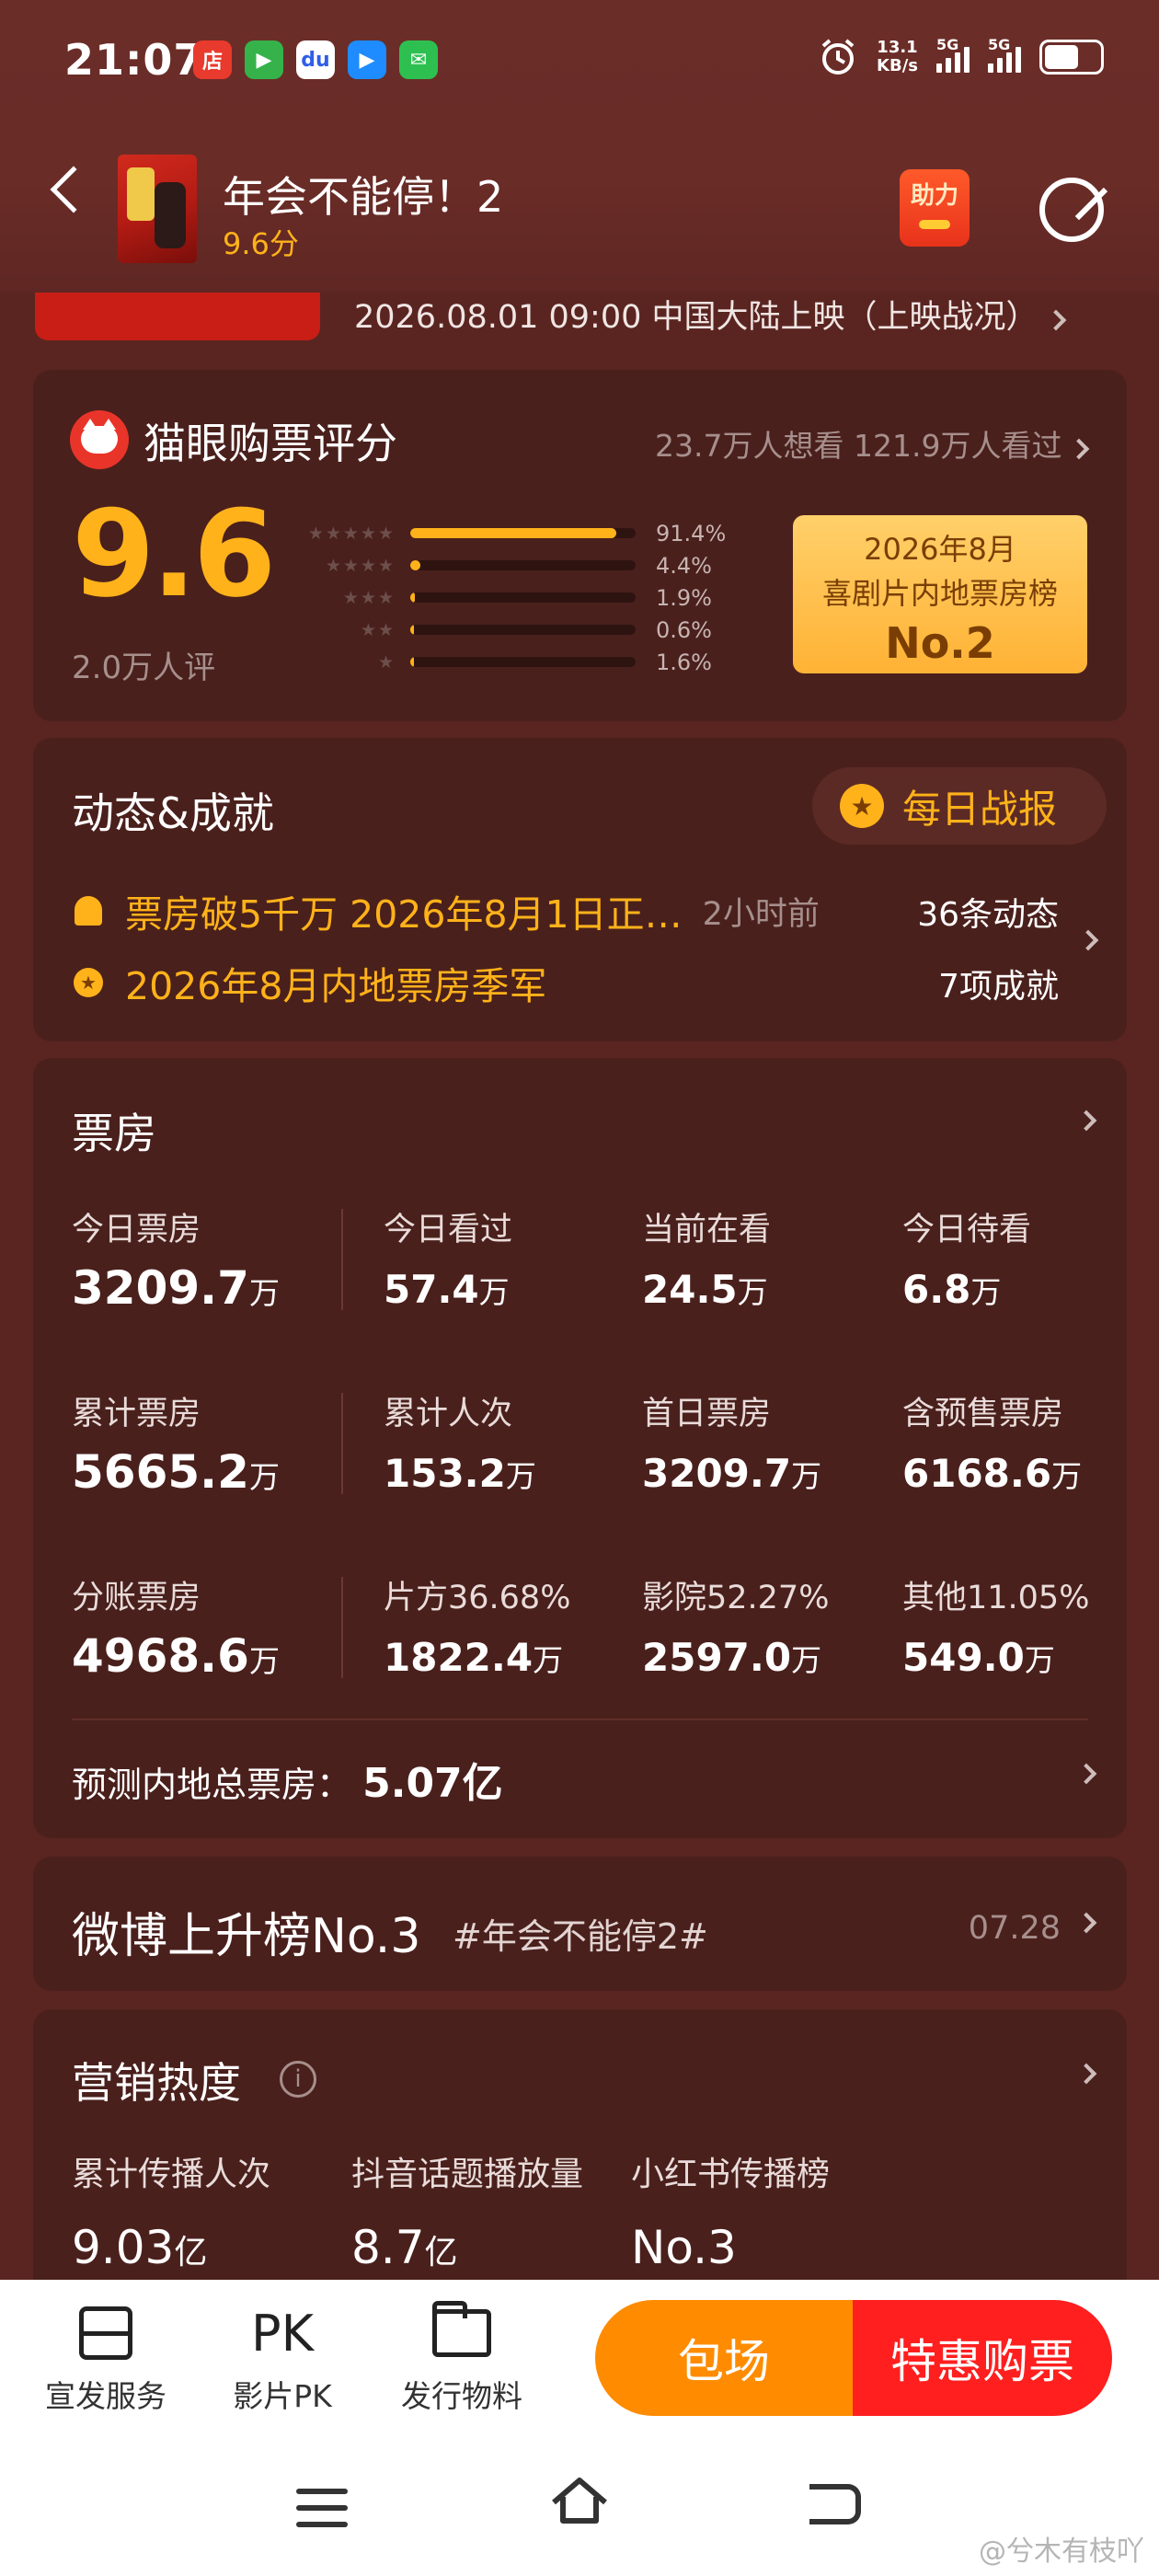 This screenshot has height=2576, width=1159. I want to click on news-title: 动态&成就, so click(173, 813).